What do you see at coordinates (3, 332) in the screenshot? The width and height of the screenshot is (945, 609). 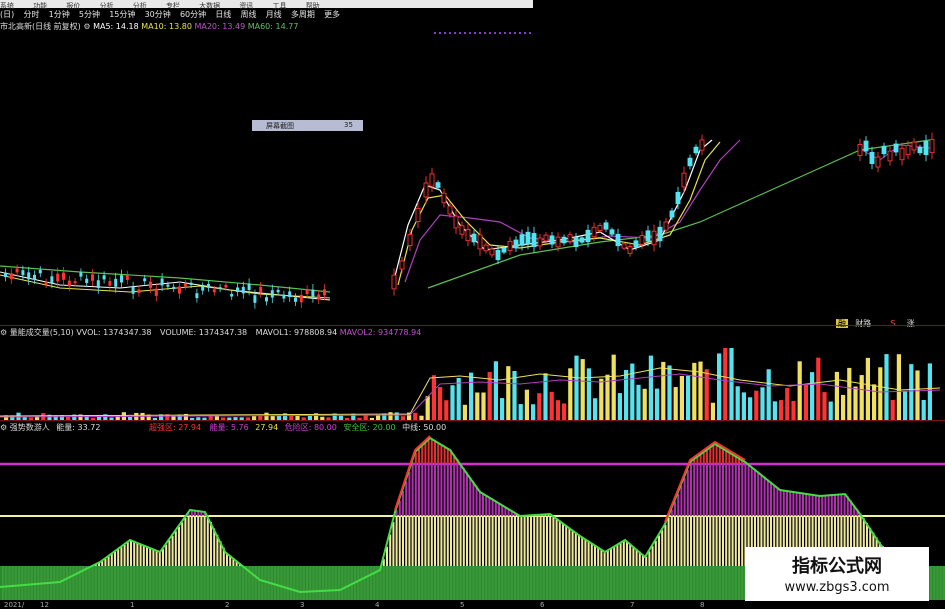 I see `volume-settings-icon: ⚙` at bounding box center [3, 332].